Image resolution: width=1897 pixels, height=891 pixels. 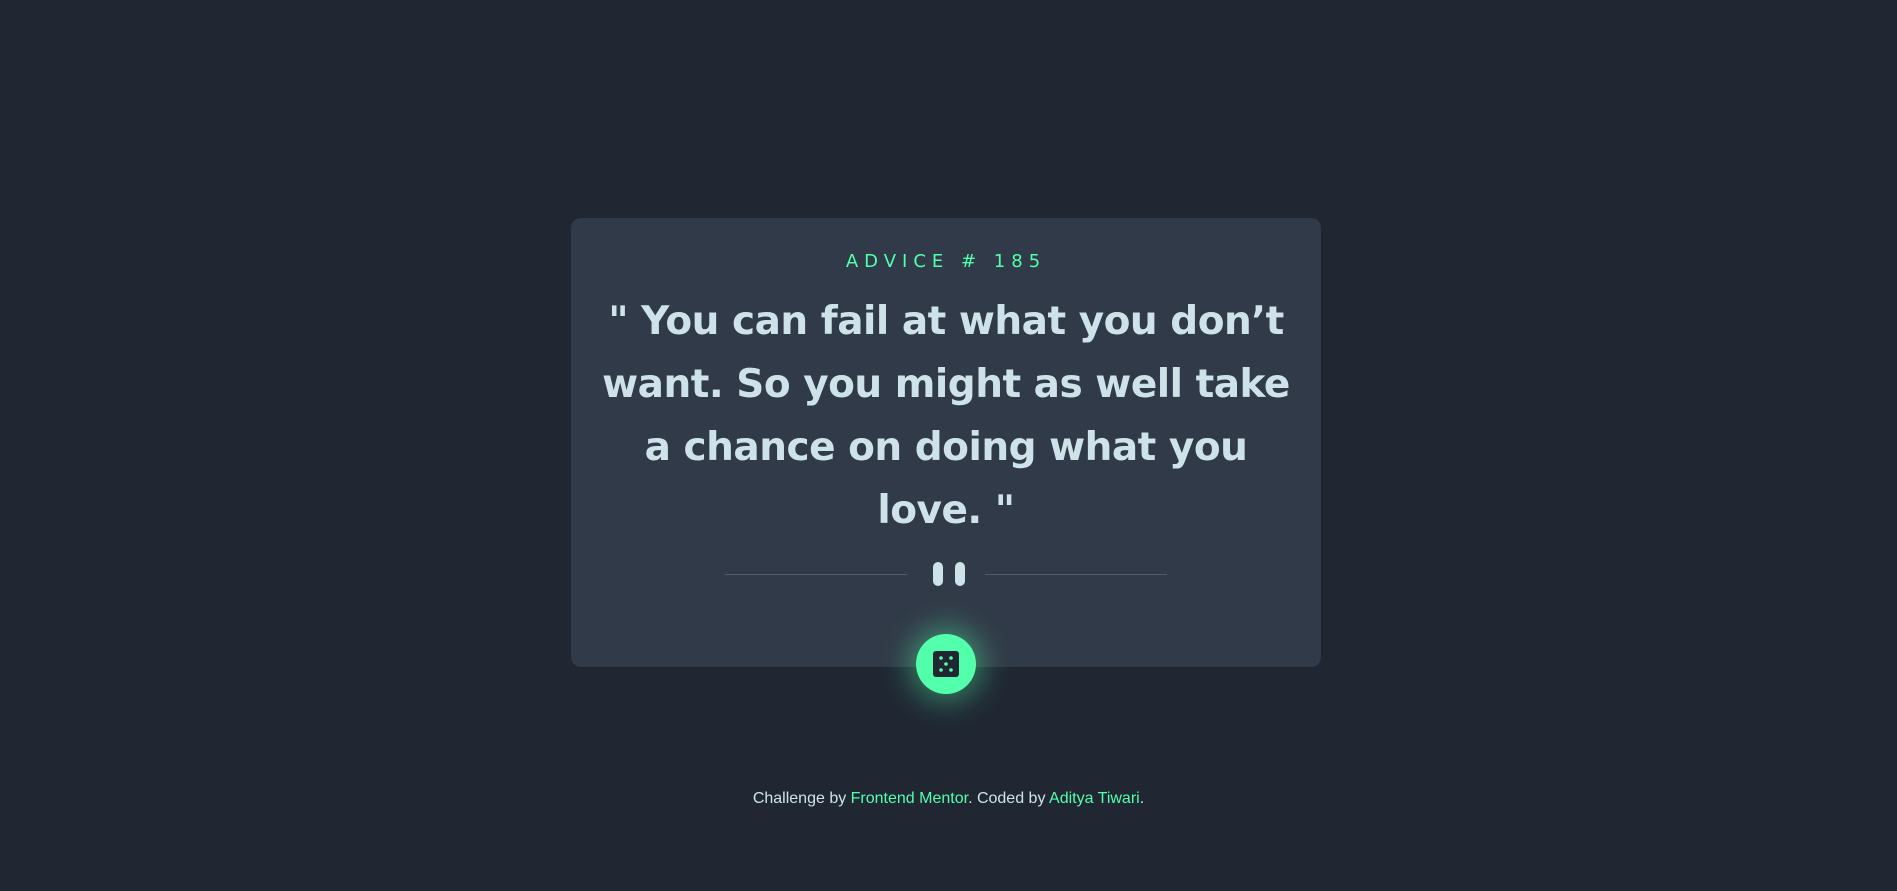 I want to click on footer-coded-by-prefix: . Coded by, so click(x=1009, y=798).